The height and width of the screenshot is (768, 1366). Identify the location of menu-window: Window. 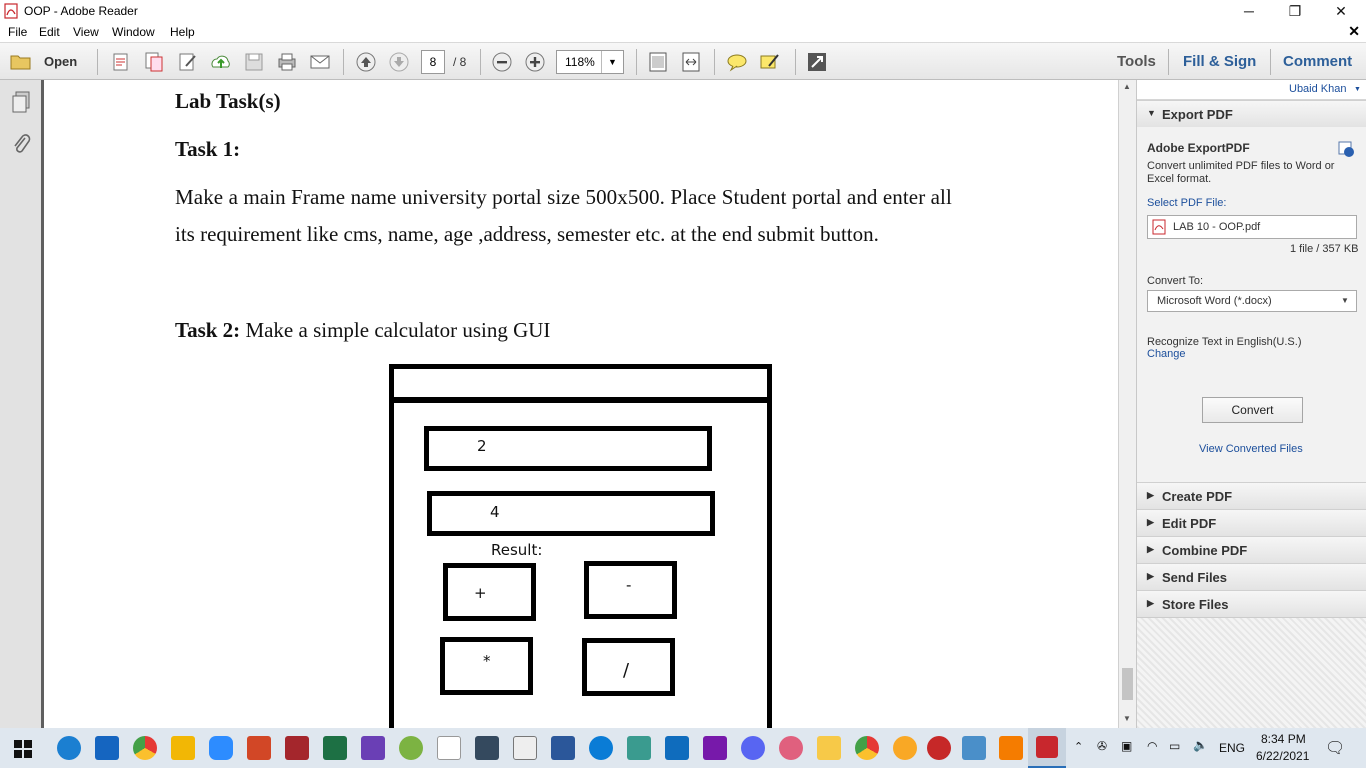
(133, 32).